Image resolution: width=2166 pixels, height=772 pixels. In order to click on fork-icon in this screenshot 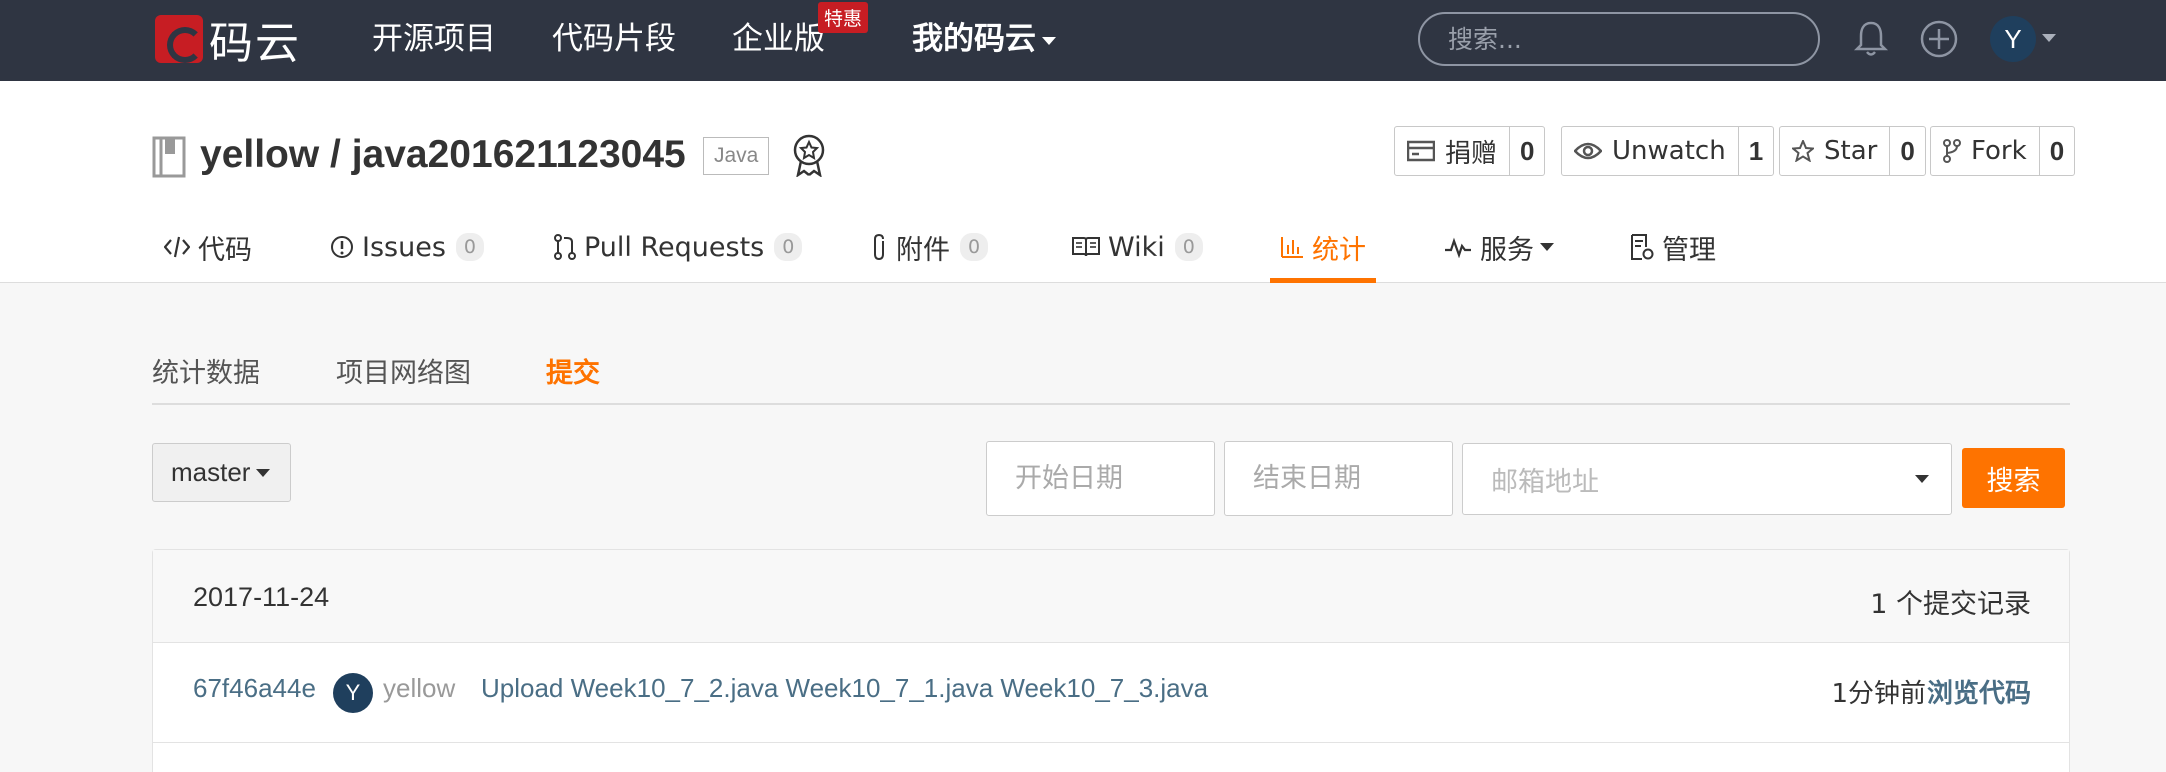, I will do `click(1952, 151)`.